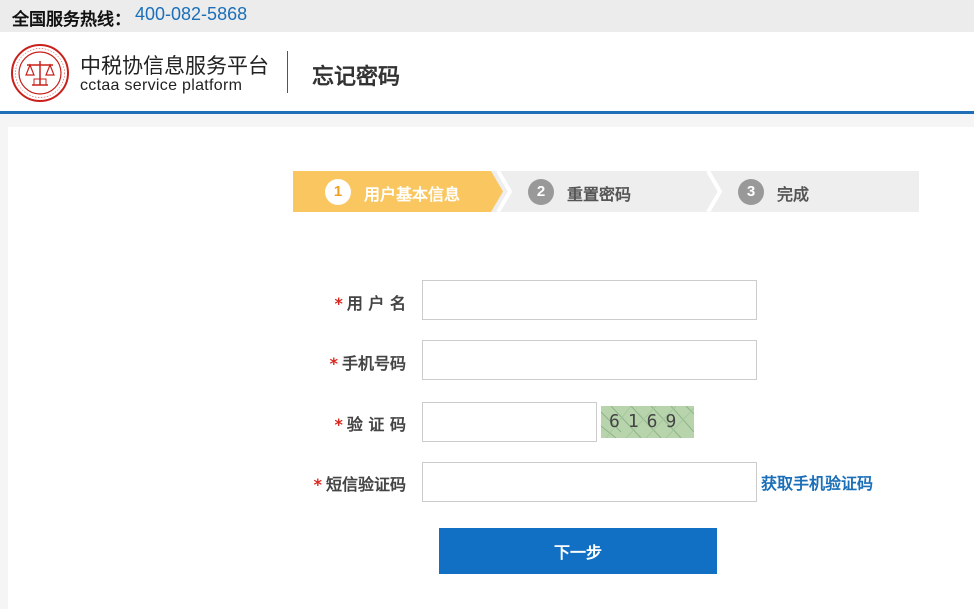  What do you see at coordinates (487, 73) in the screenshot?
I see `header: 中税协信息服务平台 cctaa service platform 忘记密码` at bounding box center [487, 73].